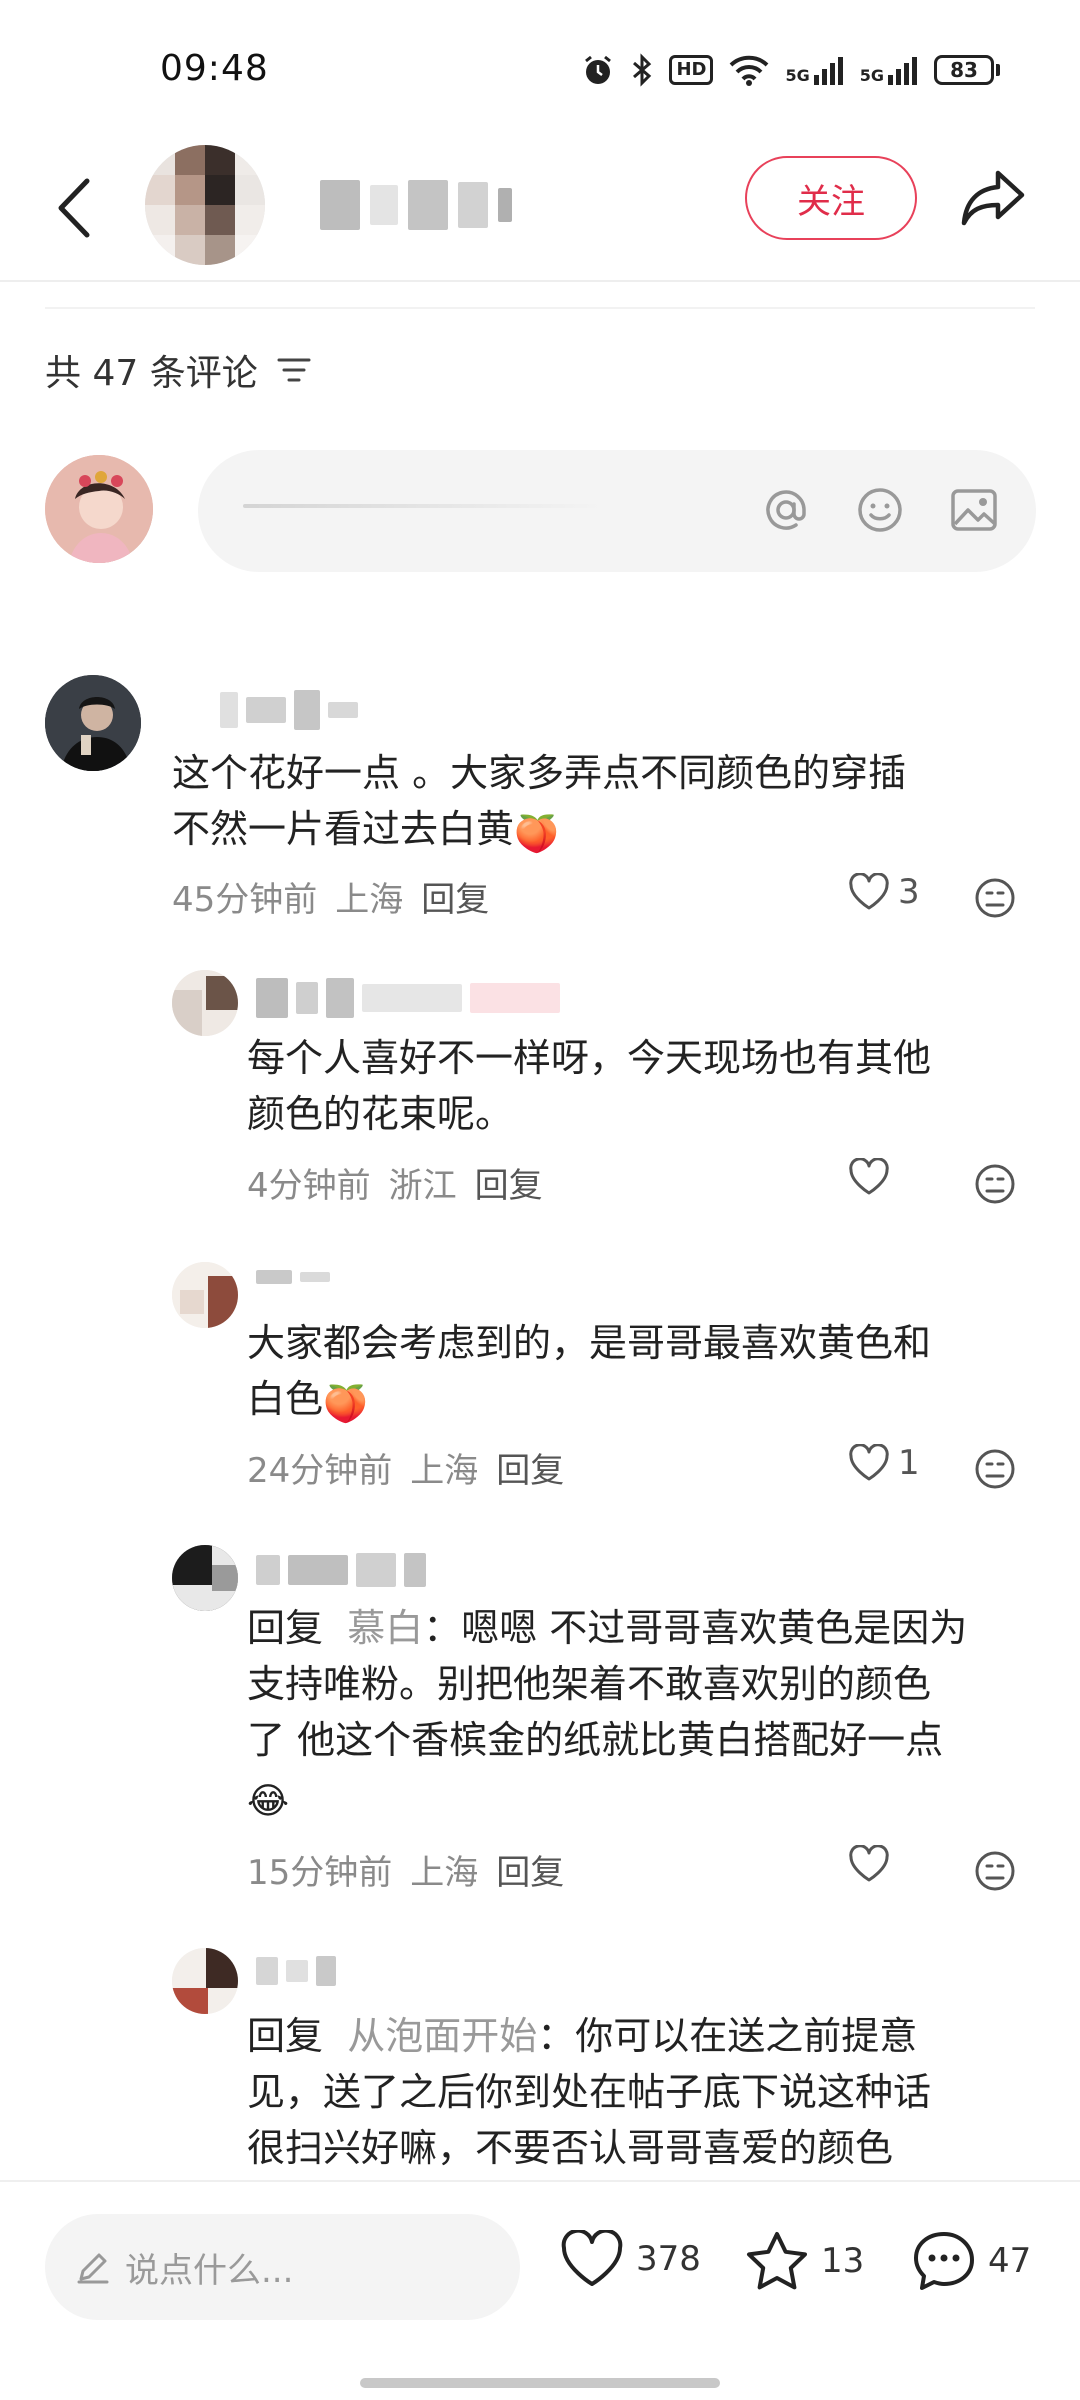 Image resolution: width=1080 pixels, height=2400 pixels. What do you see at coordinates (75, 208) in the screenshot?
I see `back-button` at bounding box center [75, 208].